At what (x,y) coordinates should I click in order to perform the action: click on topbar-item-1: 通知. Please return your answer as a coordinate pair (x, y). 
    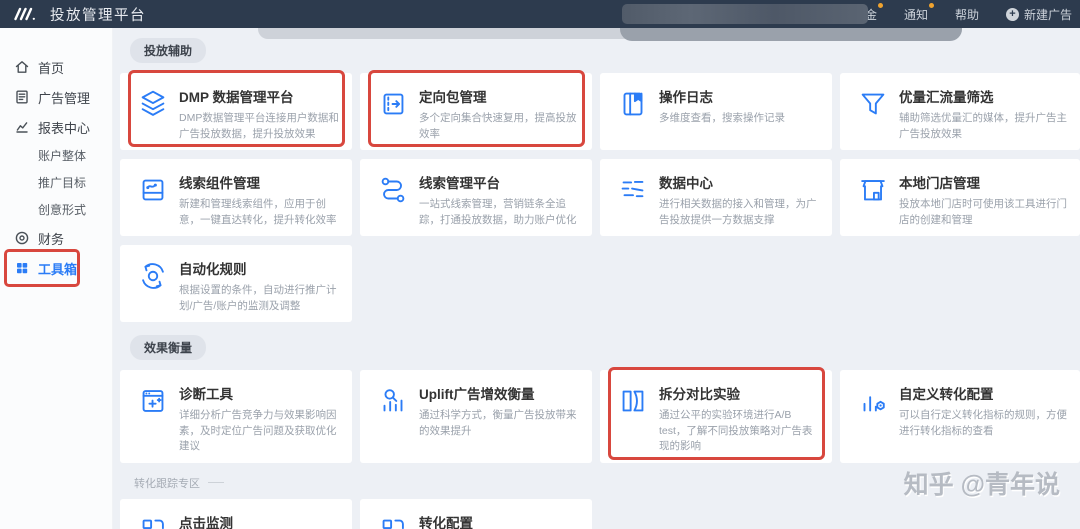
    Looking at the image, I should click on (918, 12).